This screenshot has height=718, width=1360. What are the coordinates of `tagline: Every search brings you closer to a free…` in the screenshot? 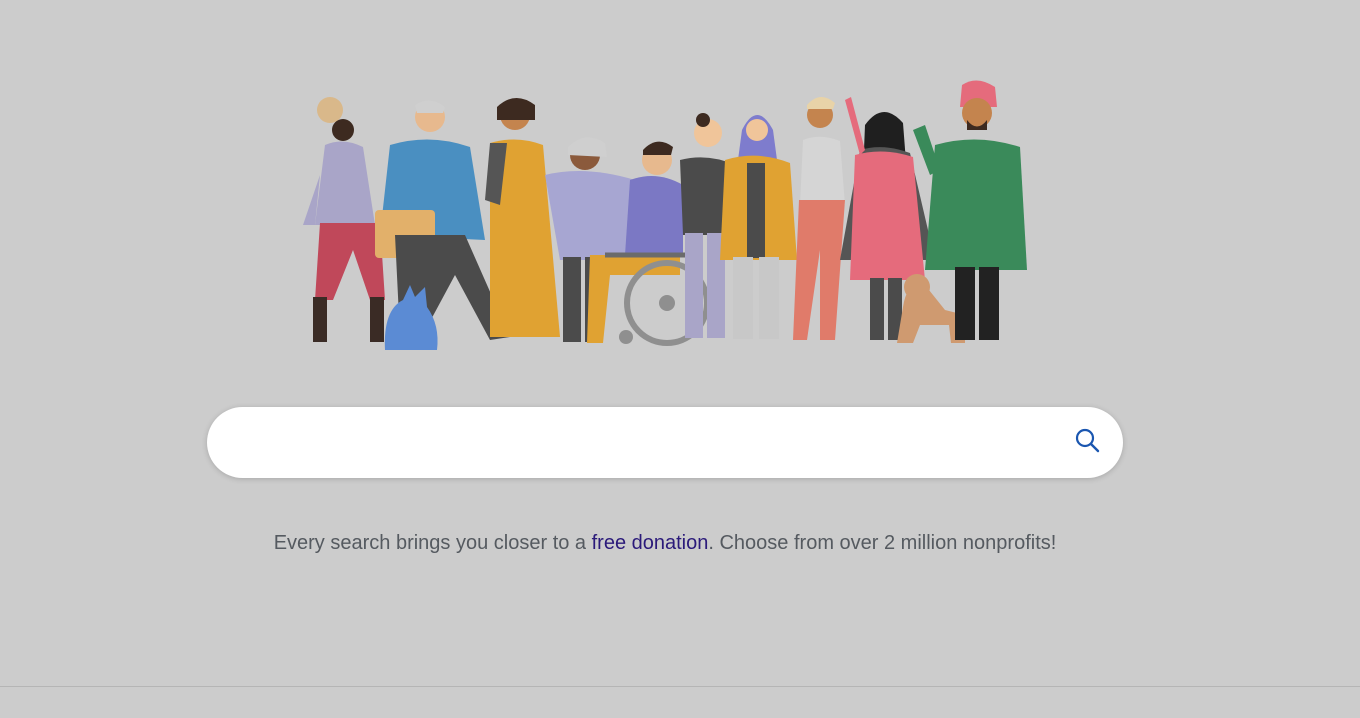 It's located at (665, 543).